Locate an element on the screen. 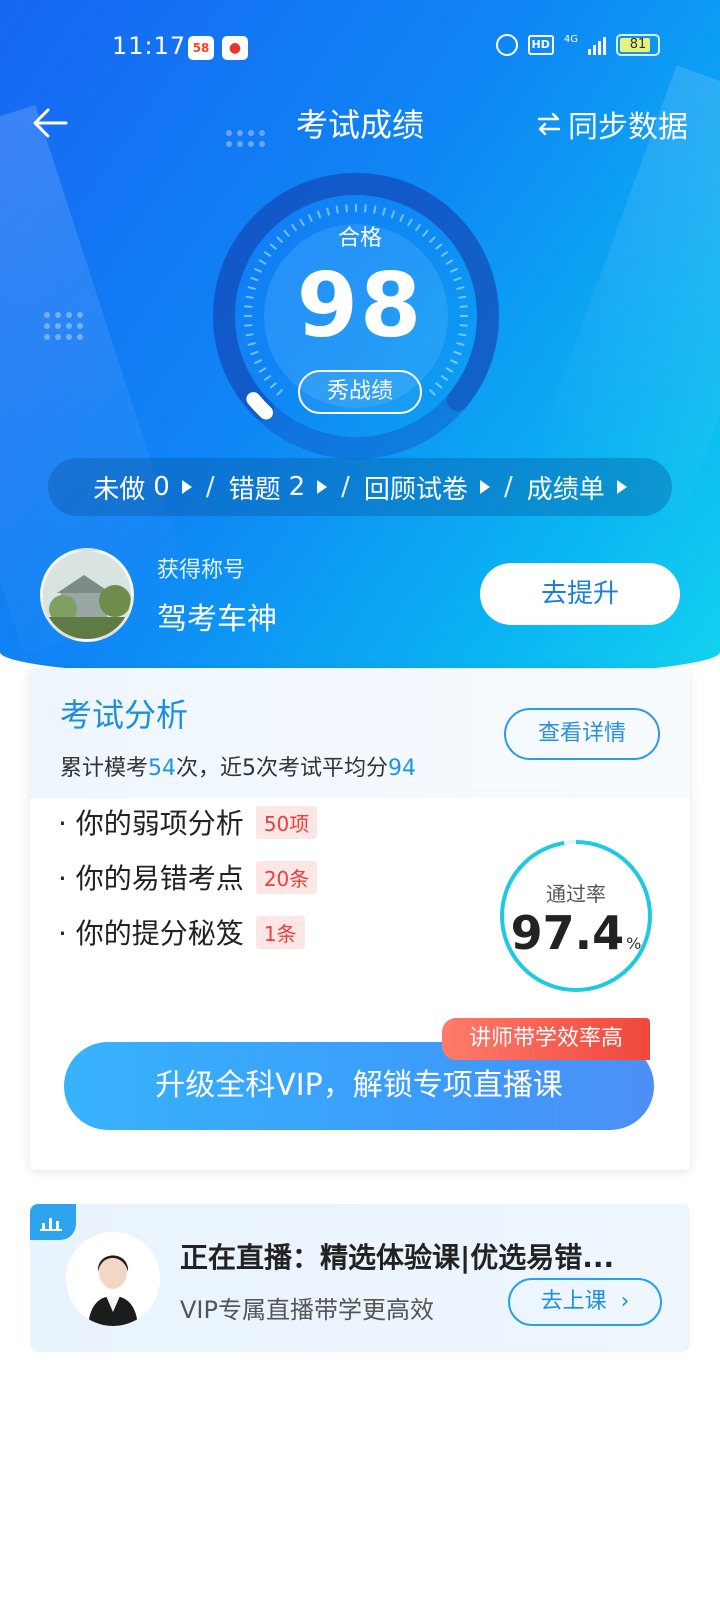 This screenshot has width=720, height=1600. live-subtitle: VIP专属直播带学更高效 is located at coordinates (307, 1310).